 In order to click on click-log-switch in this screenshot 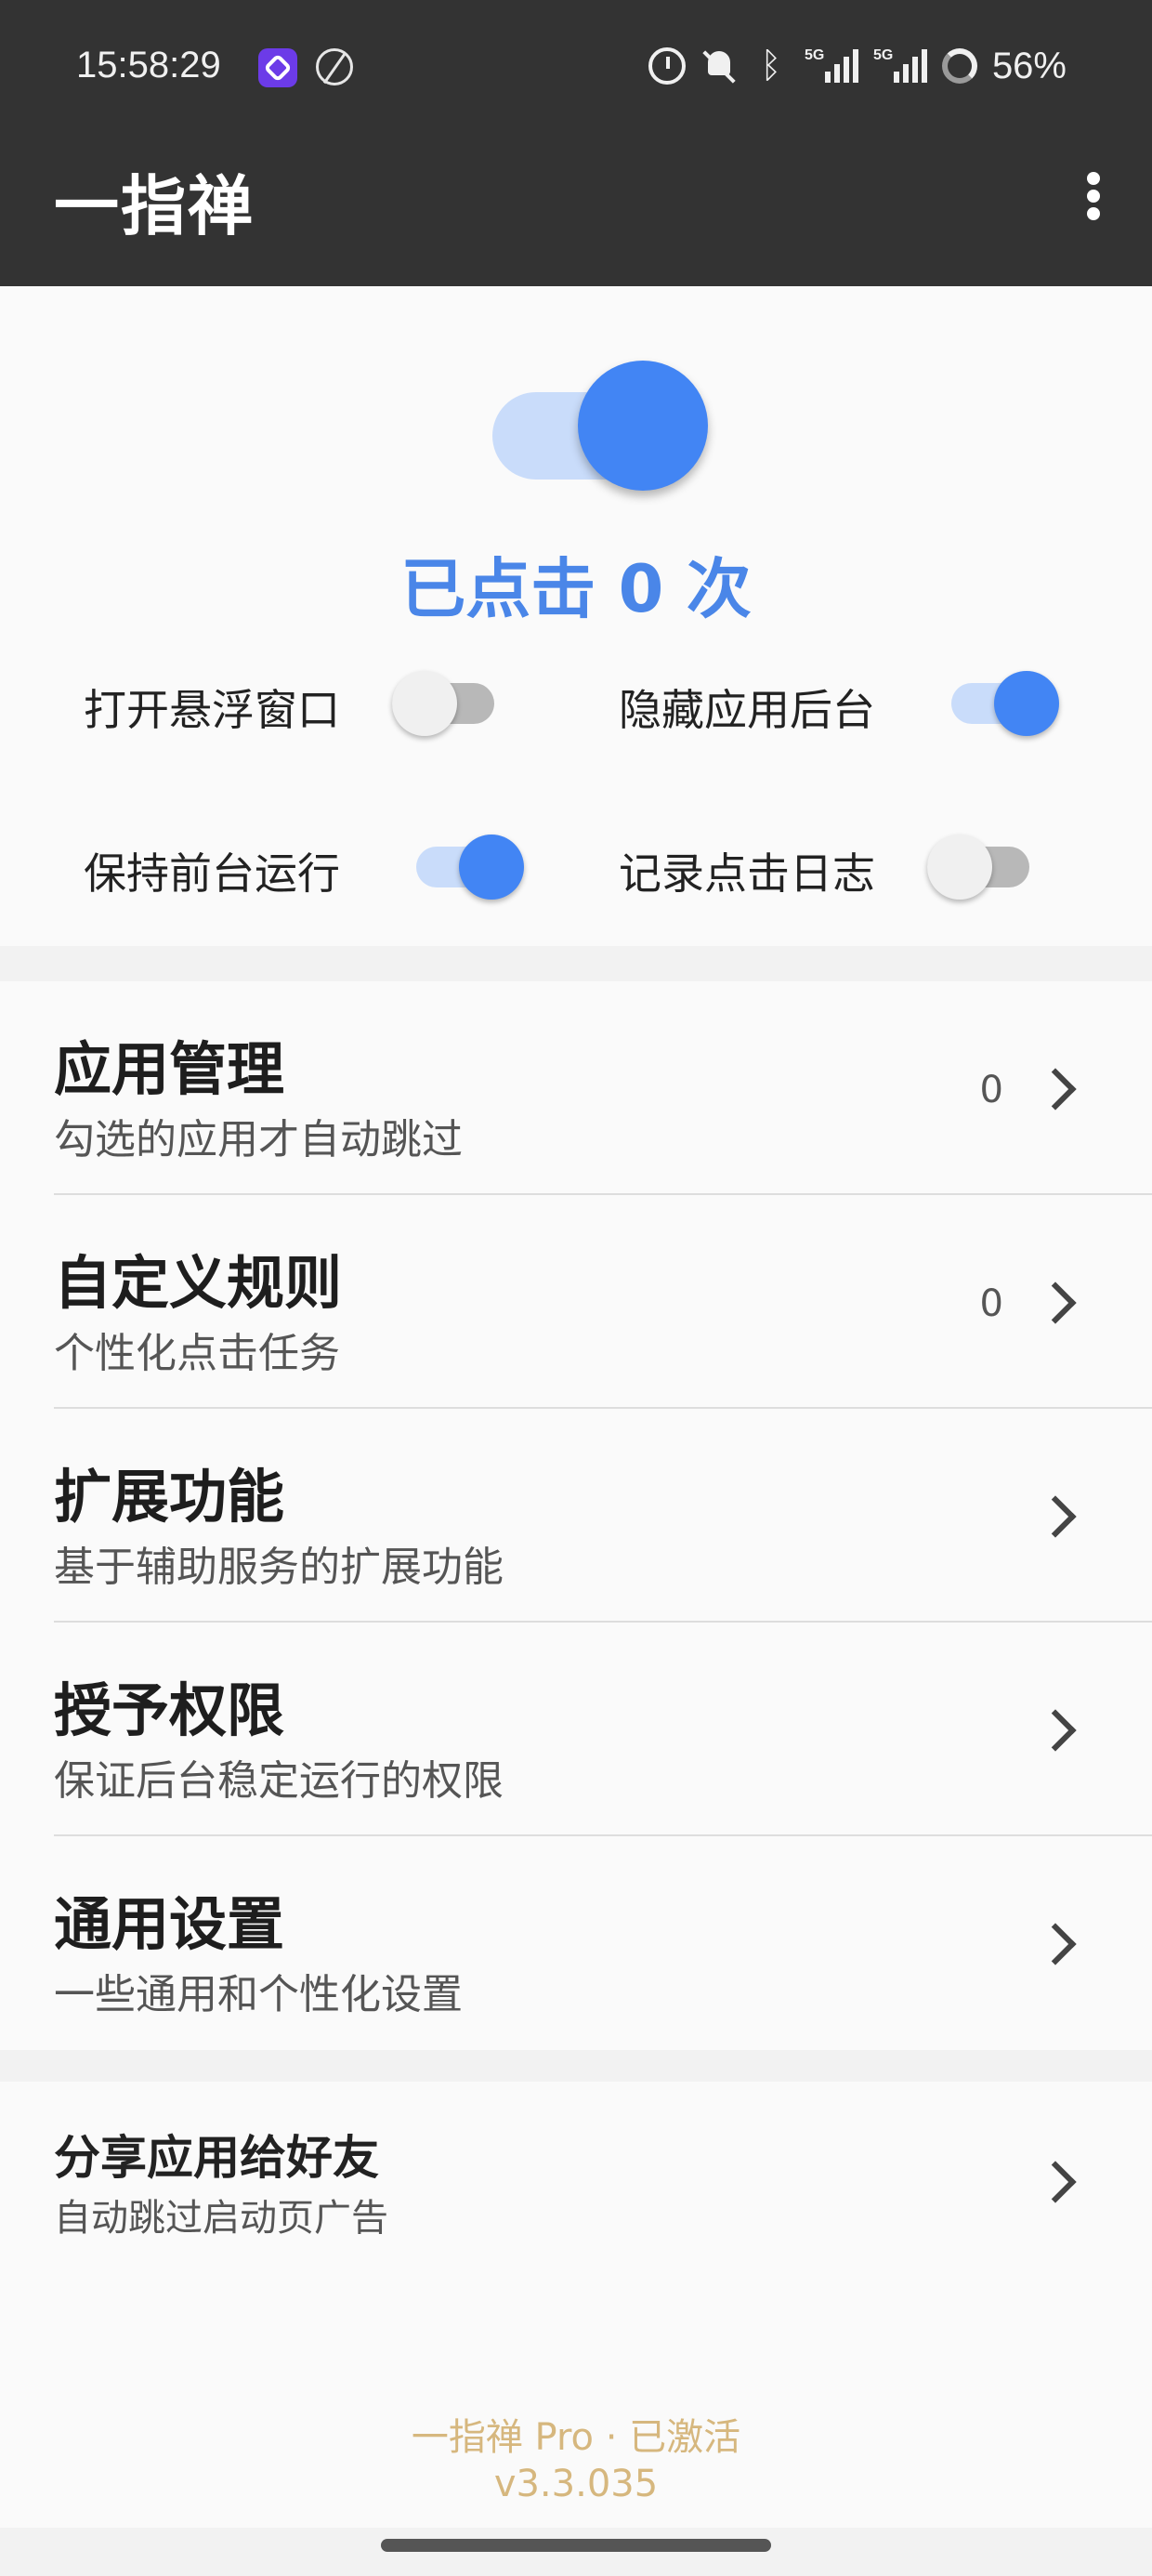, I will do `click(983, 865)`.